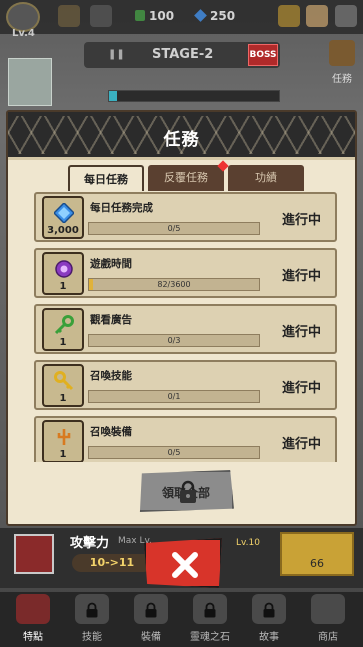 The width and height of the screenshot is (363, 647). Describe the element at coordinates (92, 637) in the screenshot. I see `nav-label: 技能` at that location.